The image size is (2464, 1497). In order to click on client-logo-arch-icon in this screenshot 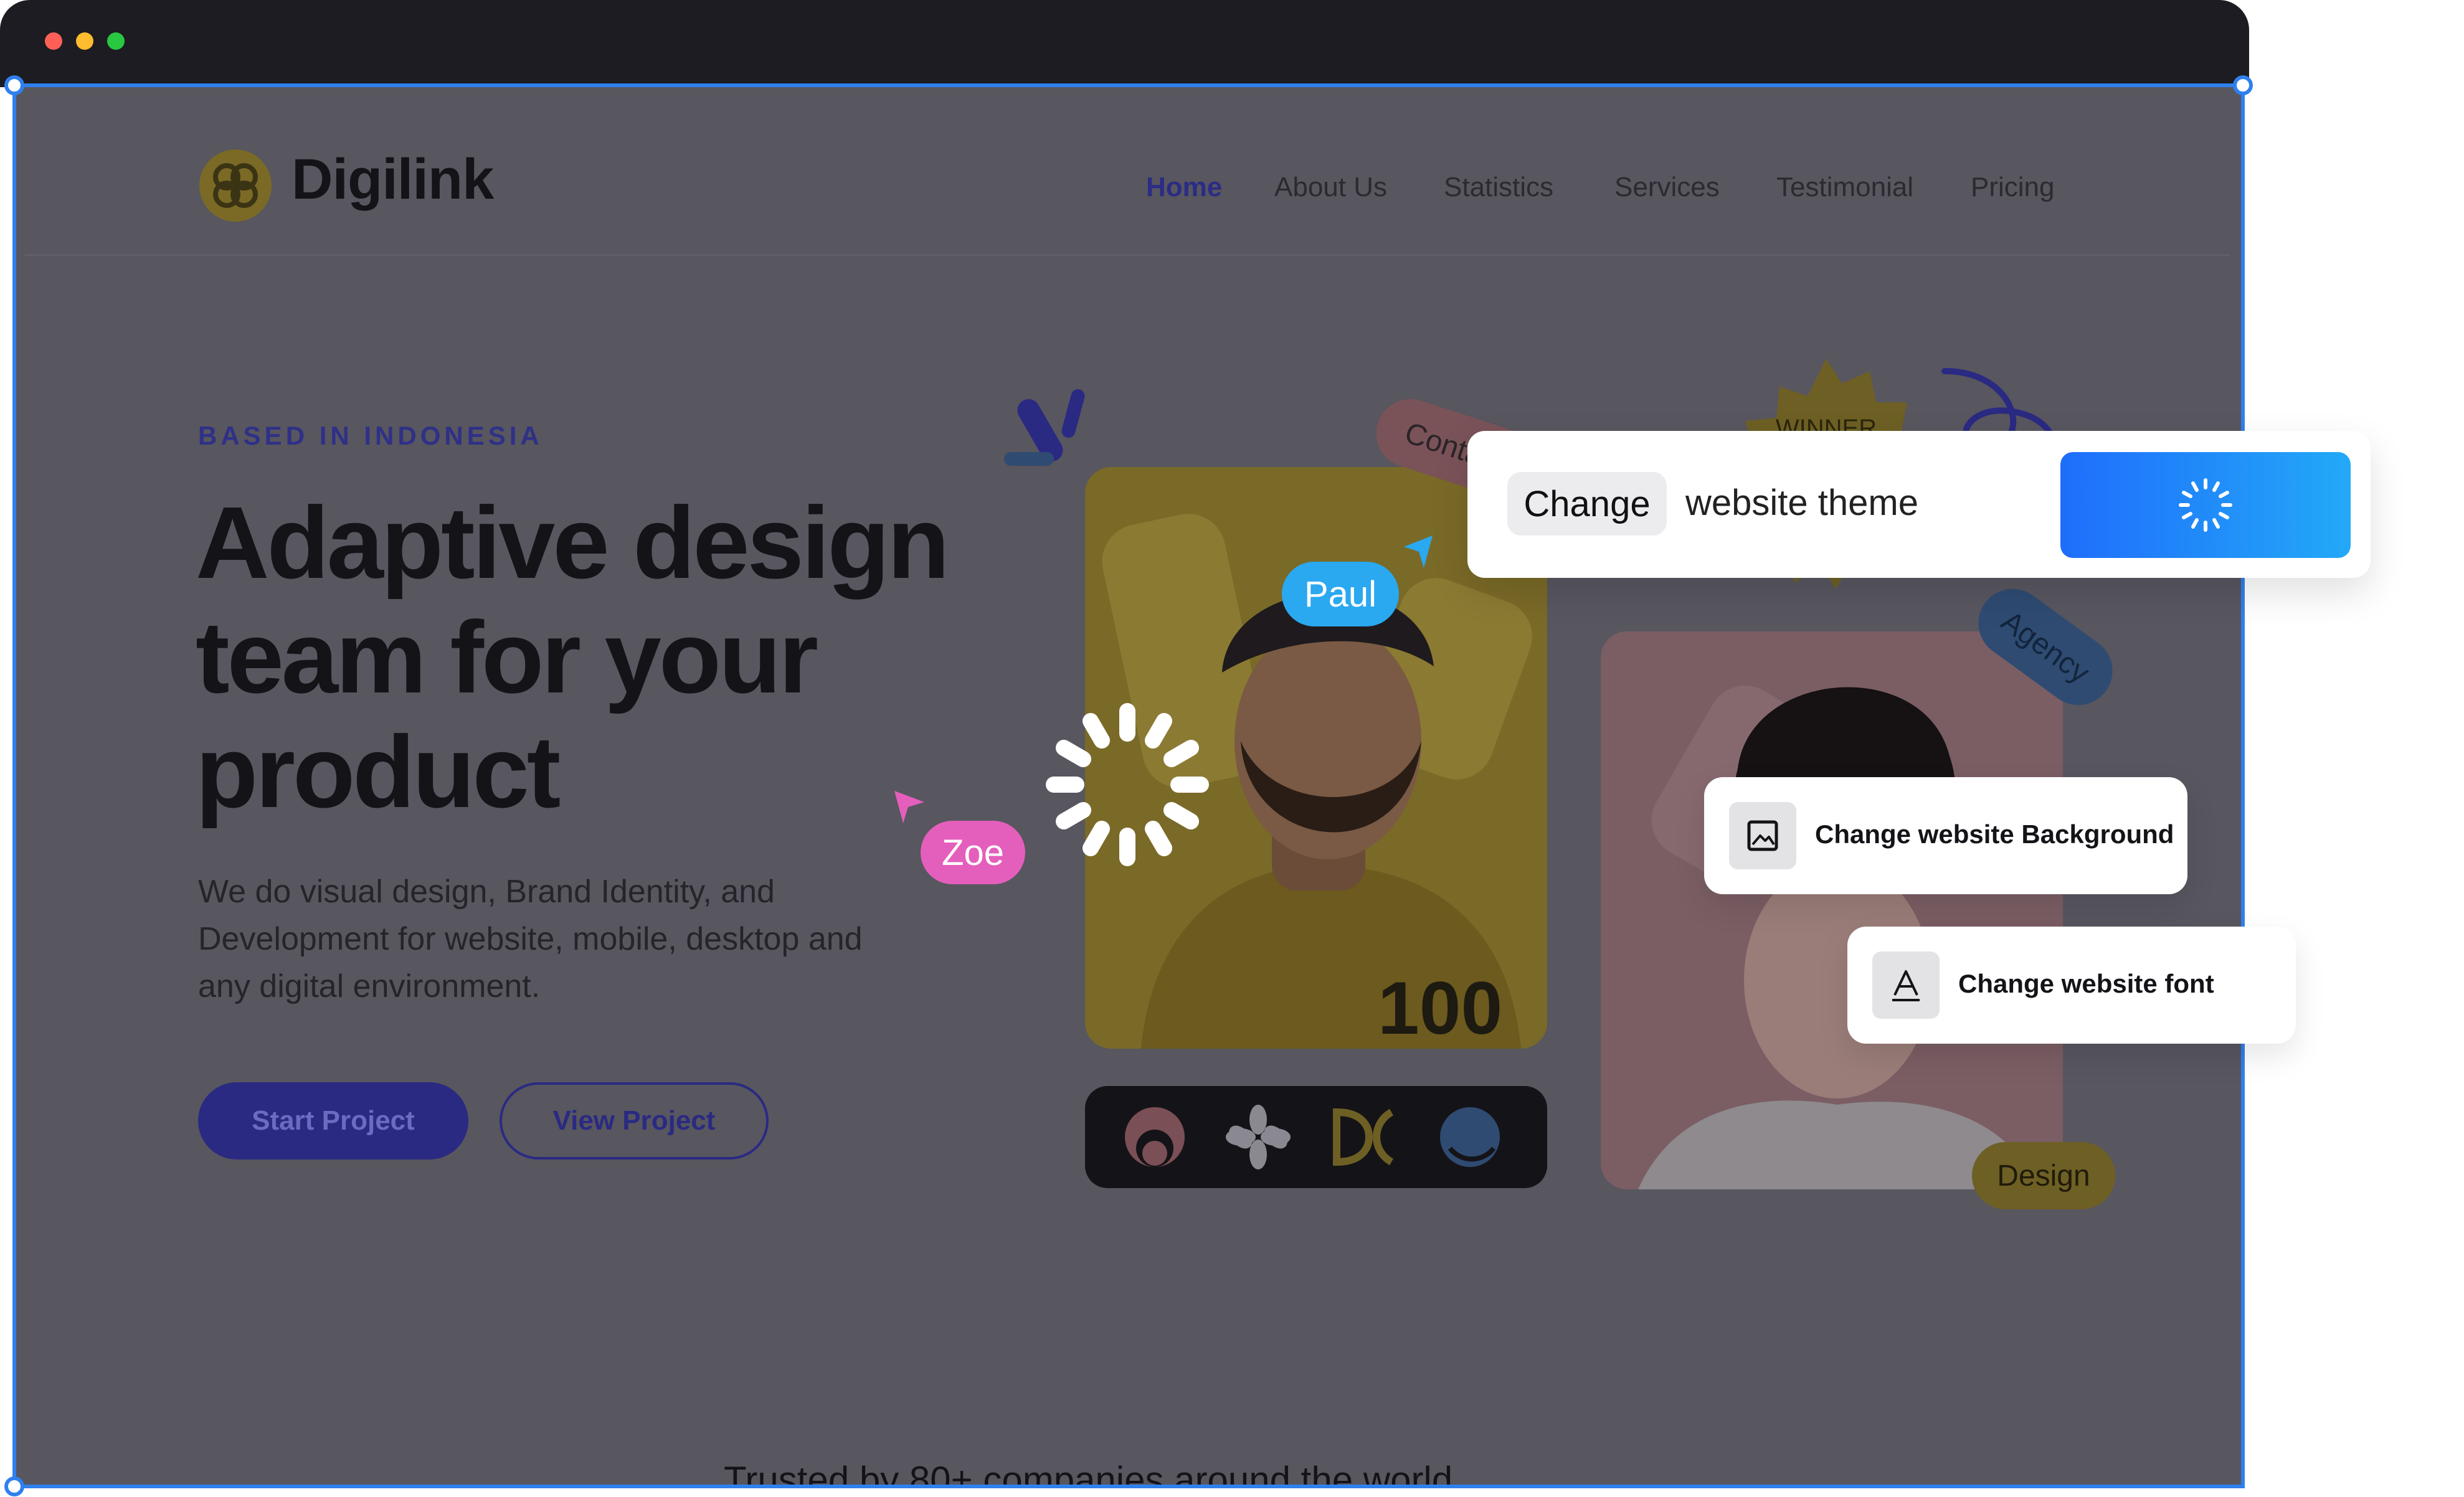, I will do `click(1155, 1137)`.